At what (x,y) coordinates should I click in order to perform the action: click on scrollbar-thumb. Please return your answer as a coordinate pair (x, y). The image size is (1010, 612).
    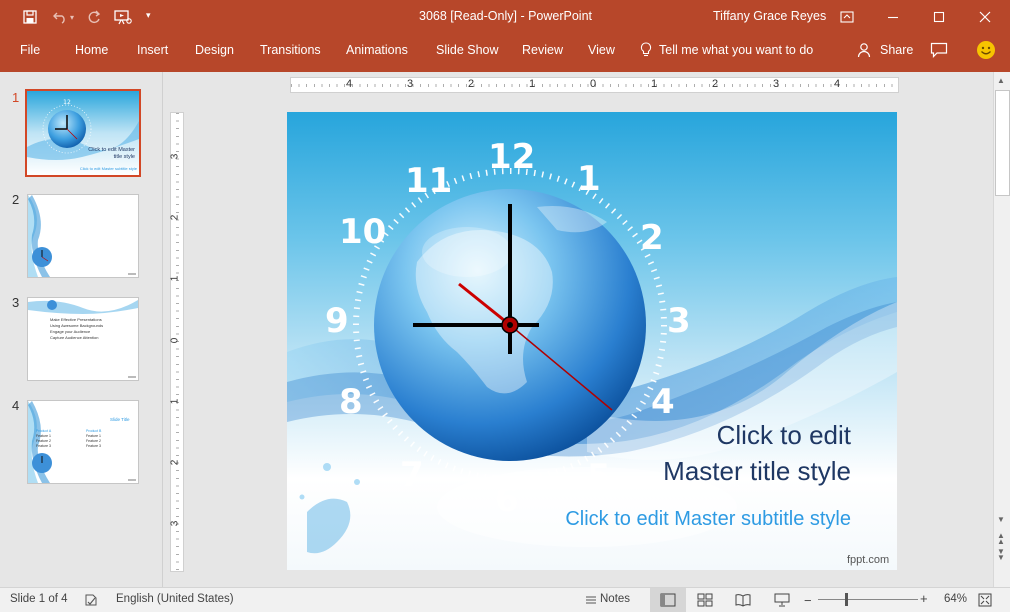
    Looking at the image, I should click on (1002, 143).